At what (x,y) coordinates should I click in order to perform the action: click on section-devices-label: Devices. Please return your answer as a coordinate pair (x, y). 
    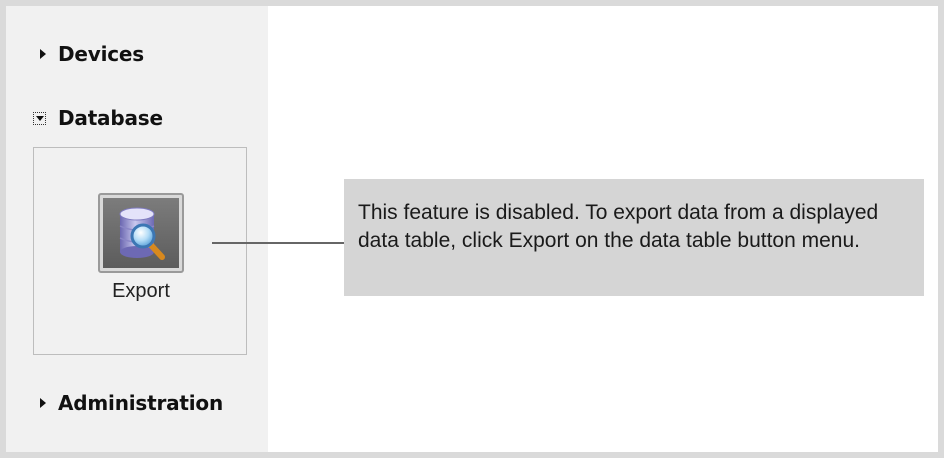
    Looking at the image, I should click on (101, 54).